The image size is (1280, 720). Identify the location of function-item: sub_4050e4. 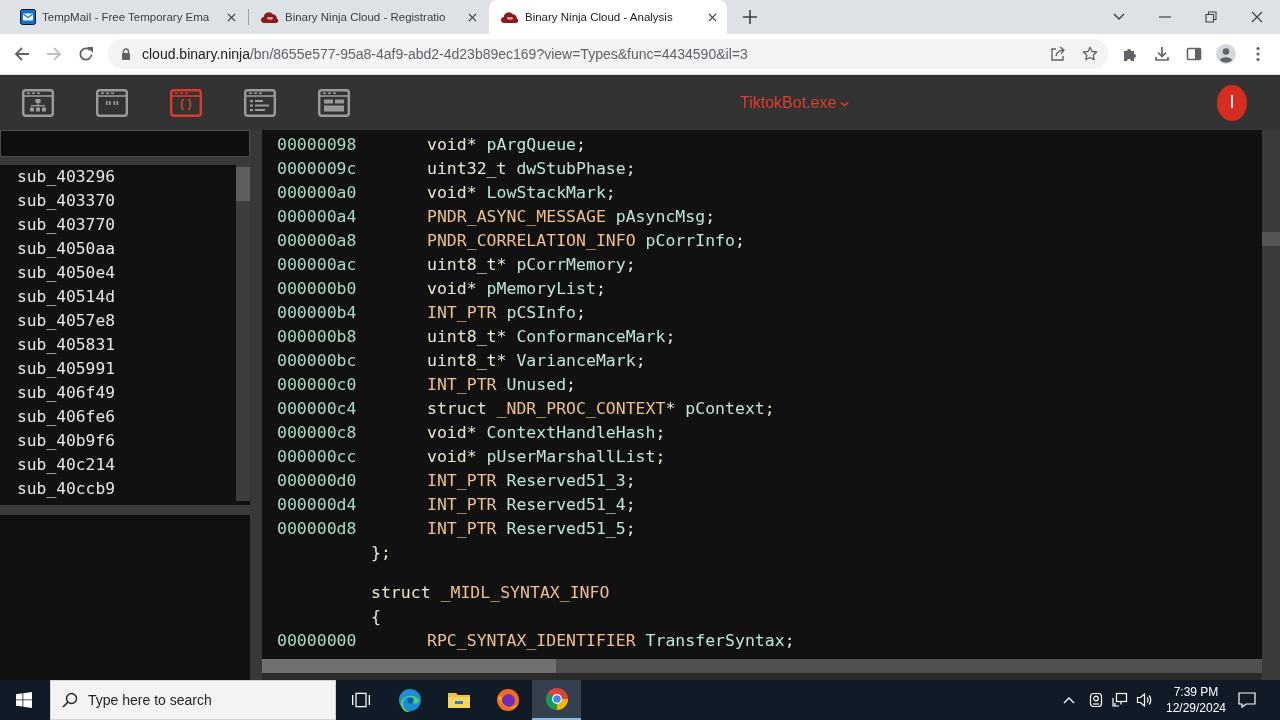
(118, 273).